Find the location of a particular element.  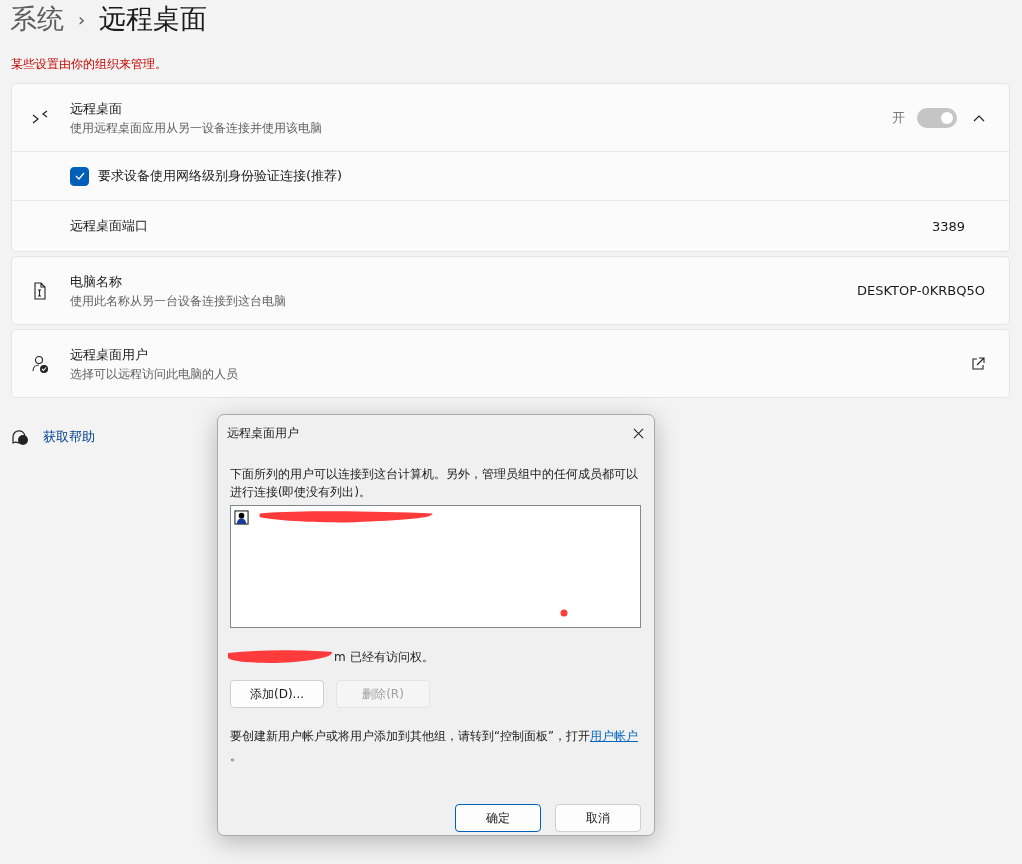

user-accounts-link: 用户帐户 is located at coordinates (613, 736).